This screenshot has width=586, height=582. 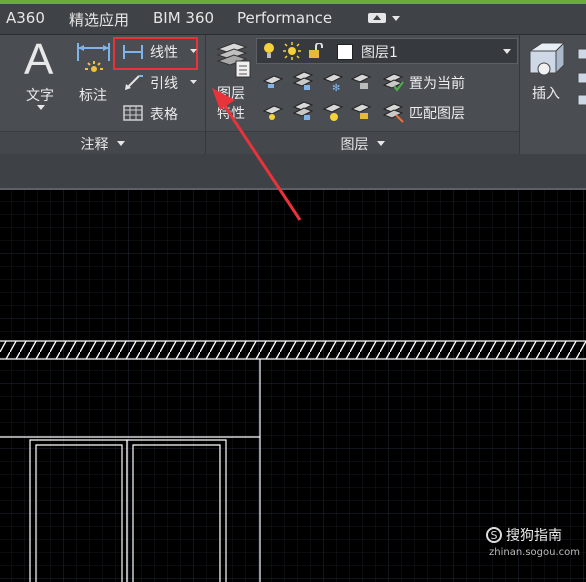 What do you see at coordinates (535, 552) in the screenshot?
I see `watermark-url: zhinan.sogou.com` at bounding box center [535, 552].